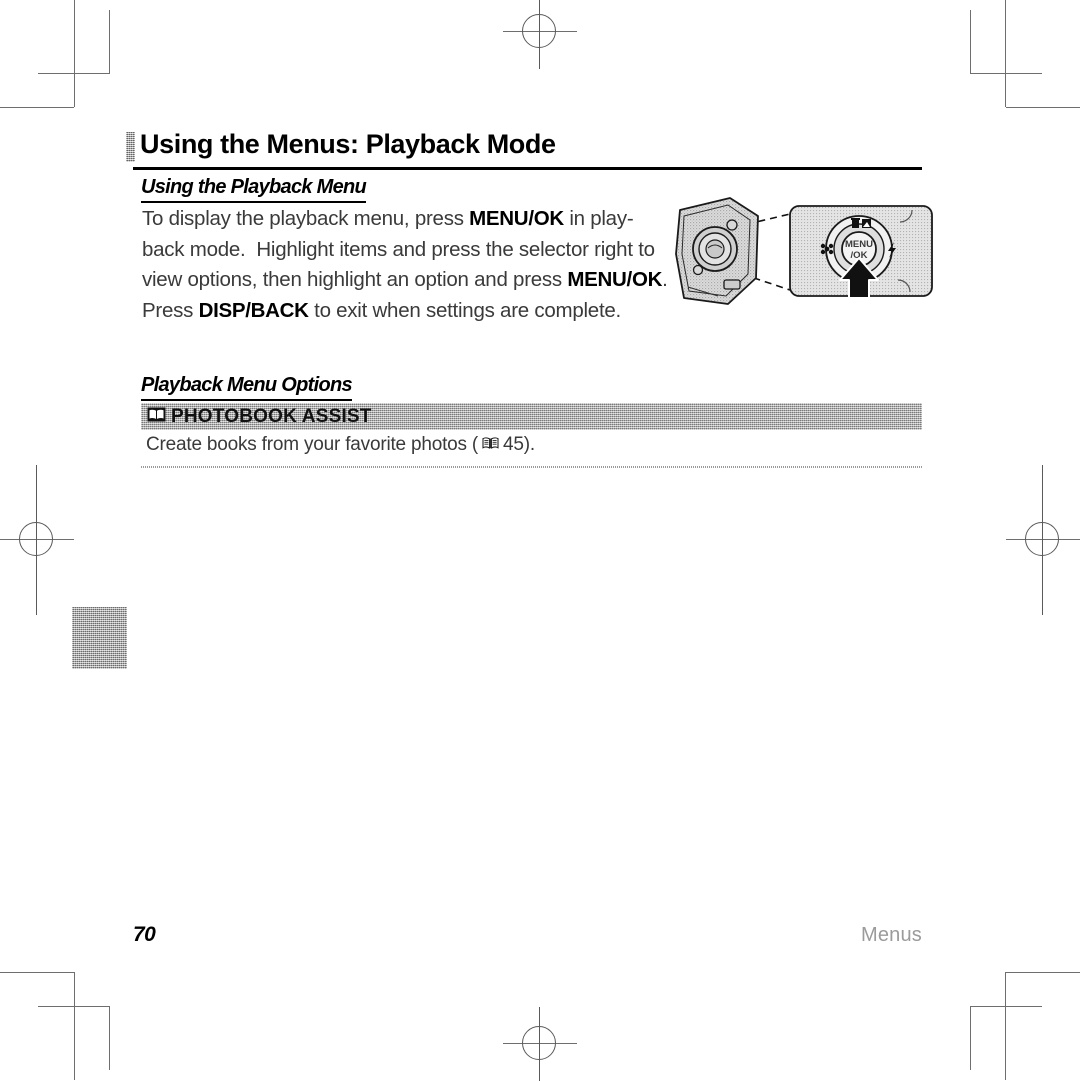 The width and height of the screenshot is (1080, 1081). I want to click on page-title: Using the Menus: Playback Mode, so click(524, 147).